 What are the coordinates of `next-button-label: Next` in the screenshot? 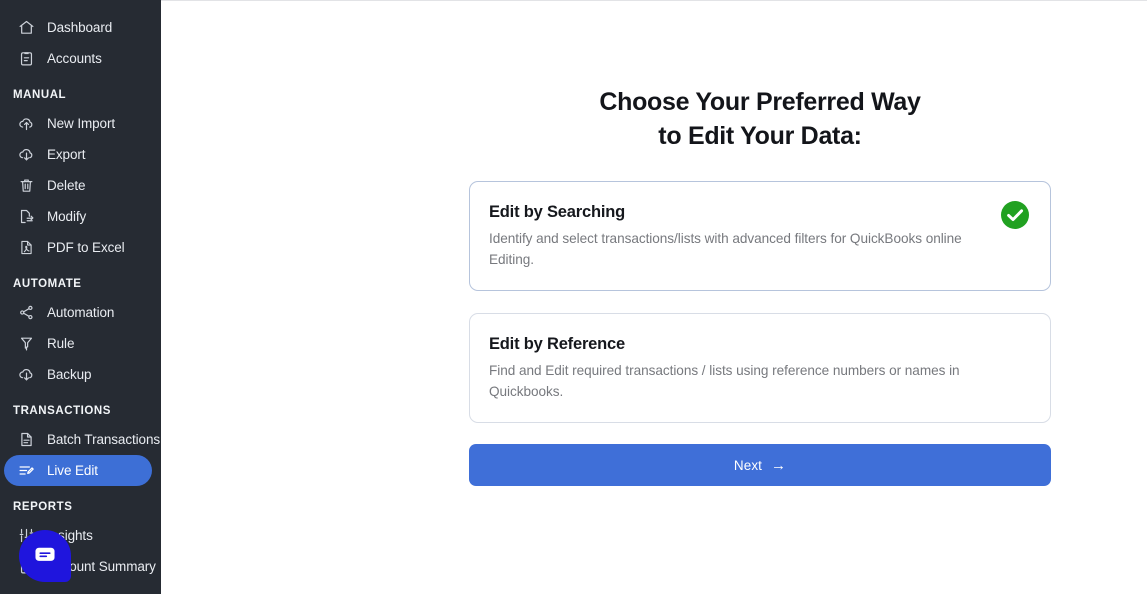 It's located at (748, 465).